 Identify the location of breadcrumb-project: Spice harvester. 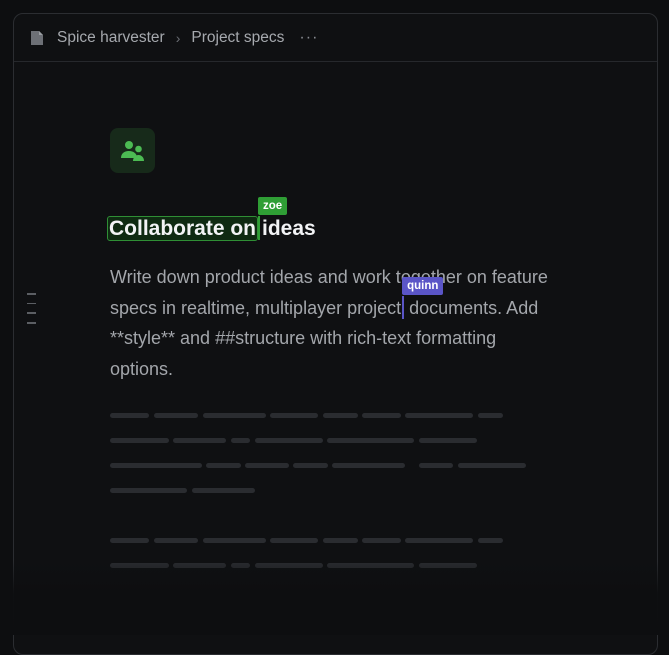
(111, 38).